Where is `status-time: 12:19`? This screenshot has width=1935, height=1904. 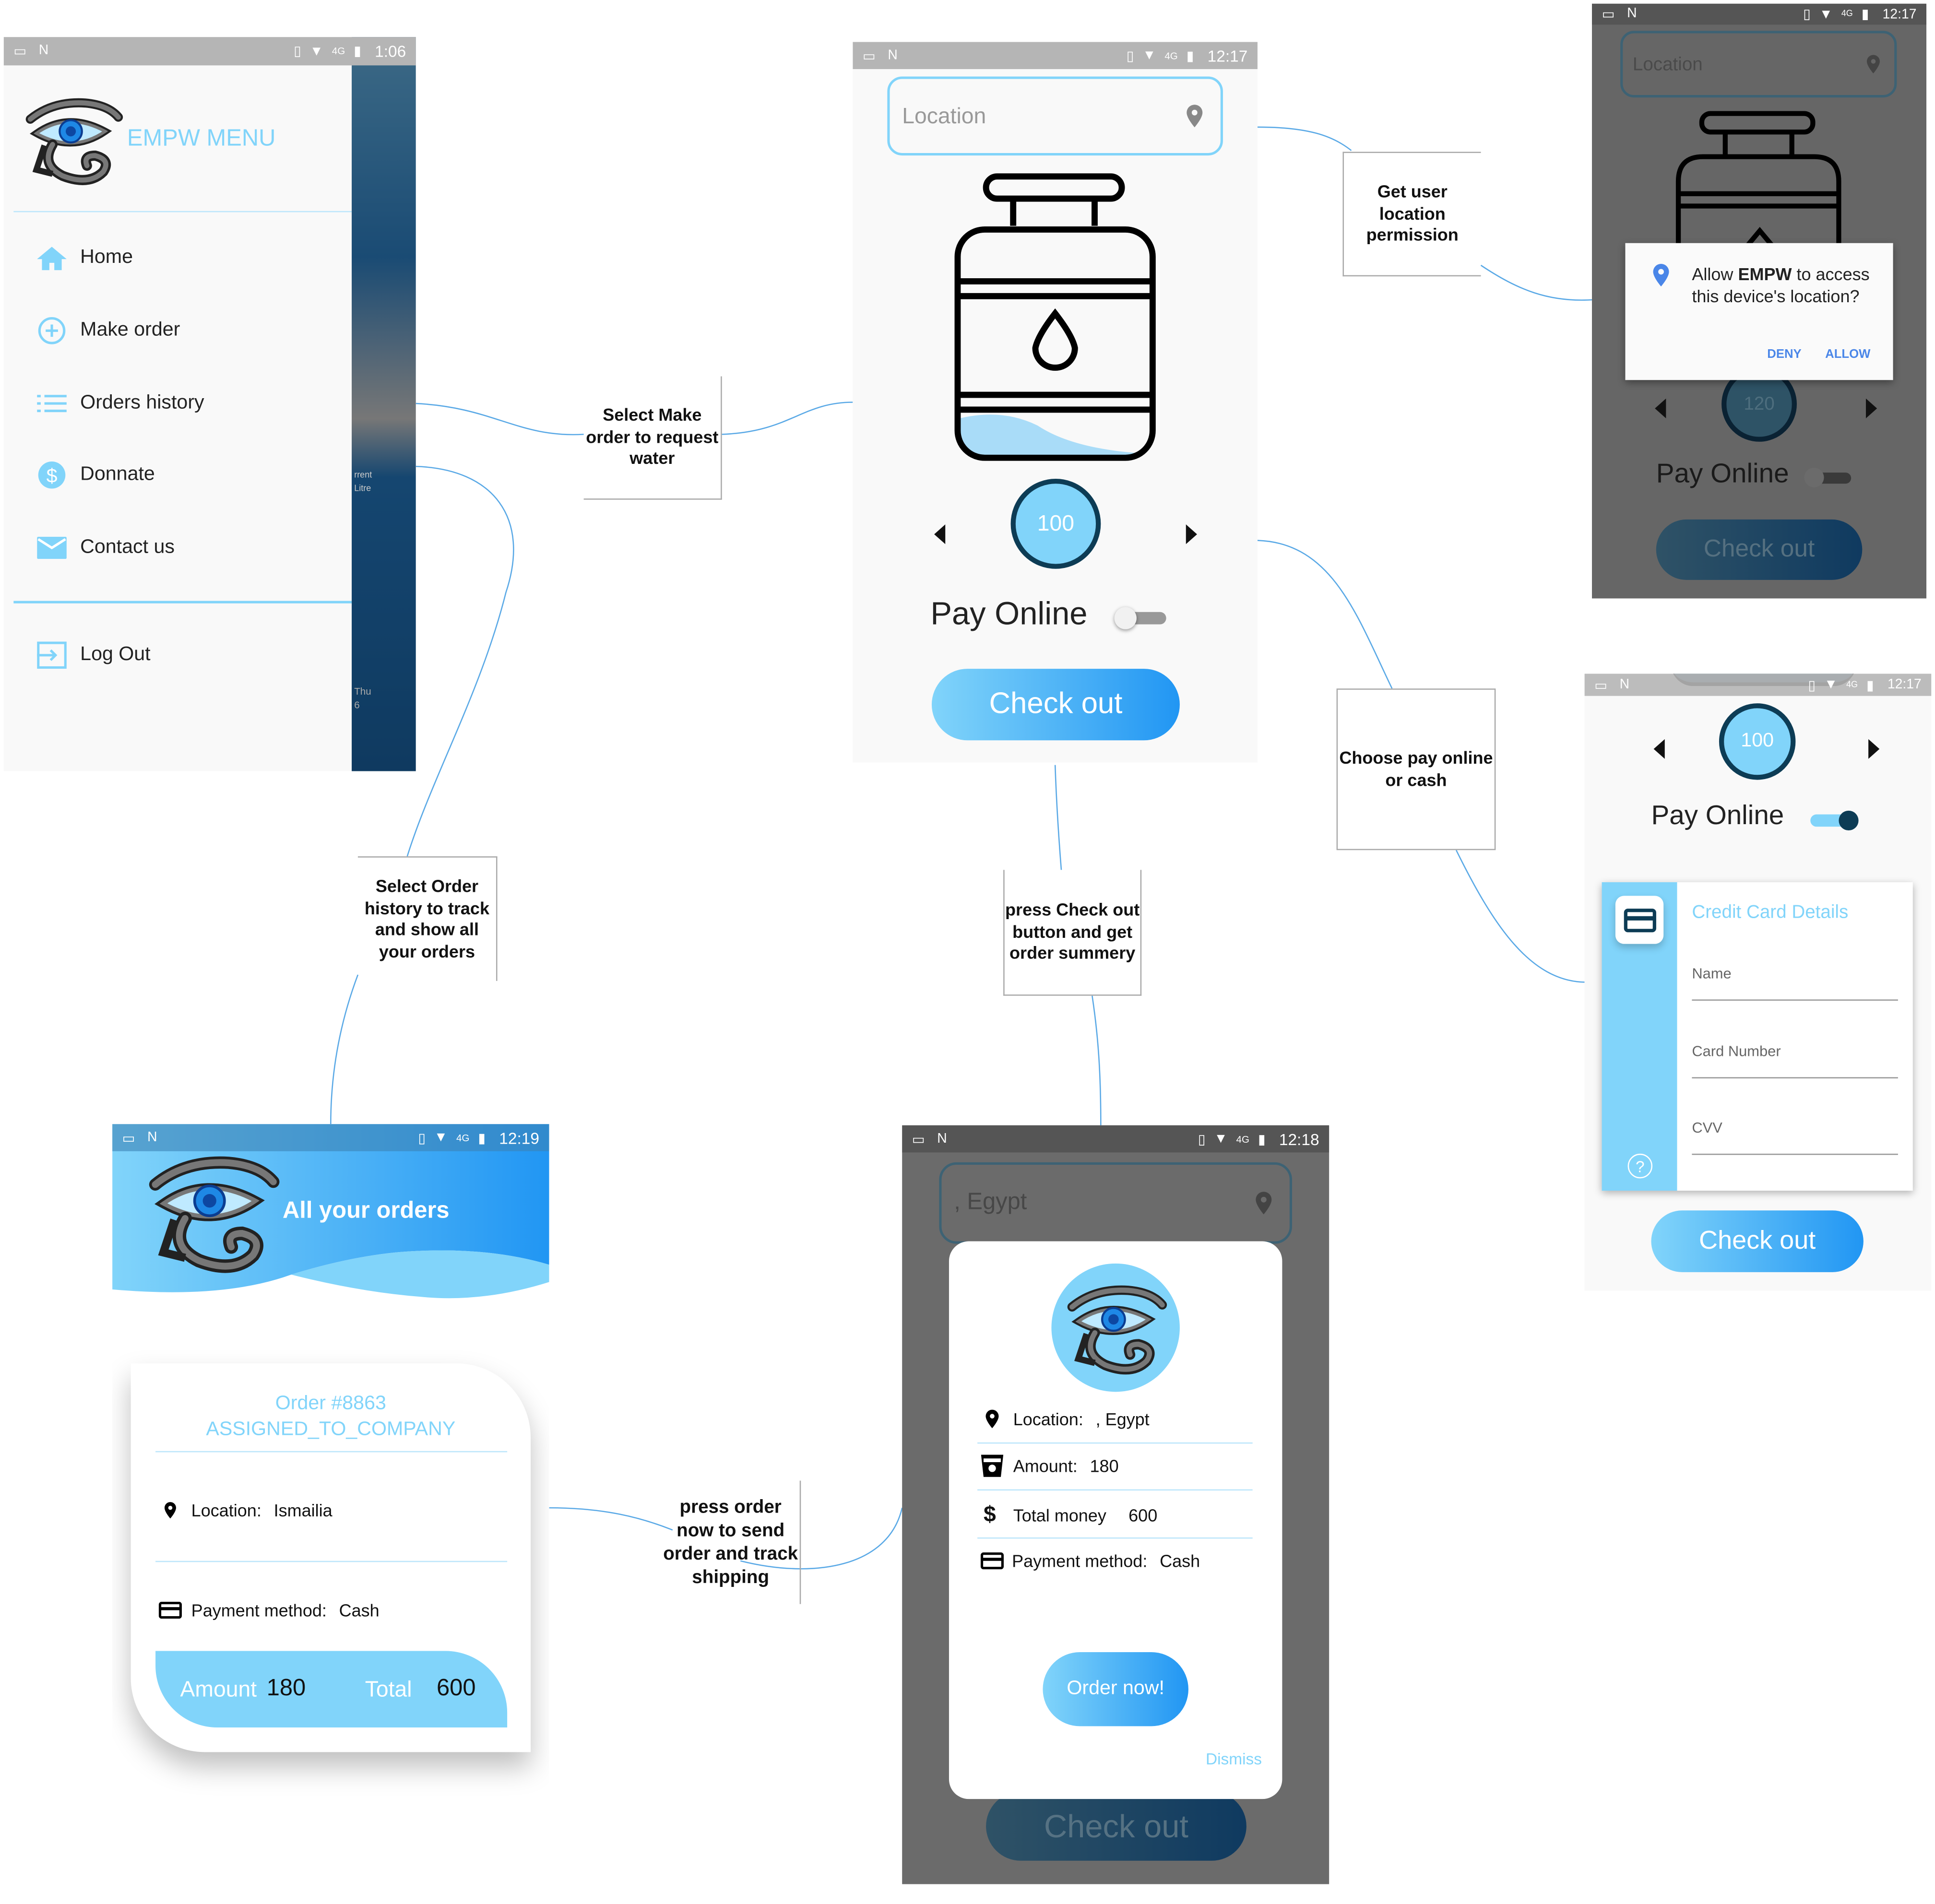
status-time: 12:19 is located at coordinates (519, 1137).